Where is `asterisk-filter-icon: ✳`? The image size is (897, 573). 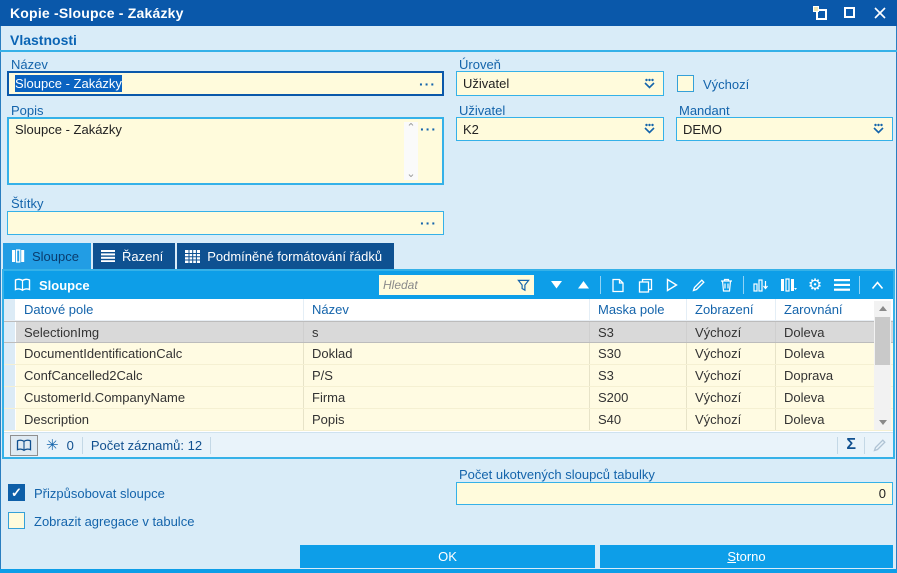 asterisk-filter-icon: ✳ is located at coordinates (52, 445).